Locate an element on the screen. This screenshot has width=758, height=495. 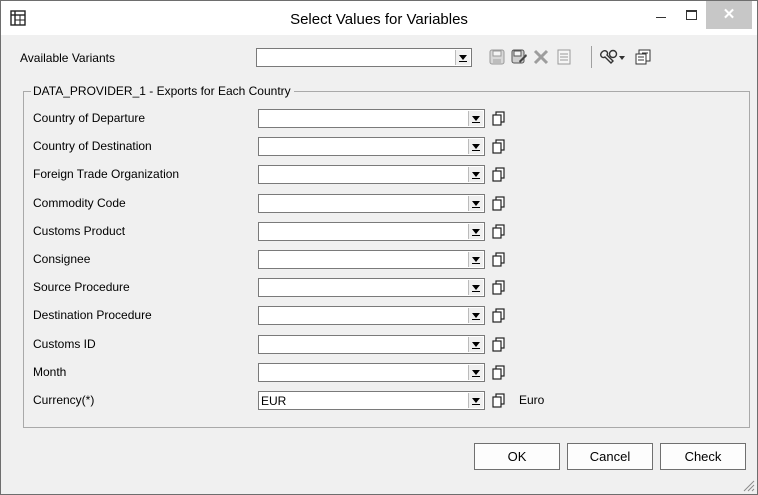
variable-label: Country of Departure is located at coordinates (89, 118).